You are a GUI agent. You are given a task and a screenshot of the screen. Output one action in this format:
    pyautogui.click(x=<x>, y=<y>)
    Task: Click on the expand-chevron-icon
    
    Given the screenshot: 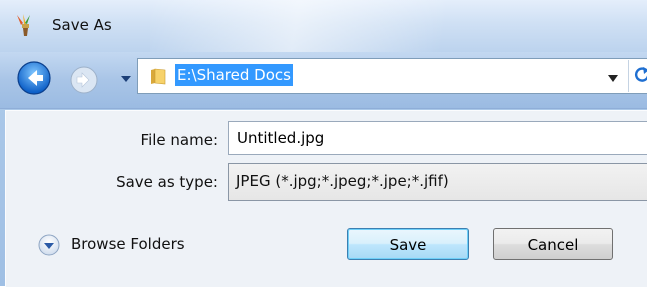 What is the action you would take?
    pyautogui.click(x=49, y=245)
    